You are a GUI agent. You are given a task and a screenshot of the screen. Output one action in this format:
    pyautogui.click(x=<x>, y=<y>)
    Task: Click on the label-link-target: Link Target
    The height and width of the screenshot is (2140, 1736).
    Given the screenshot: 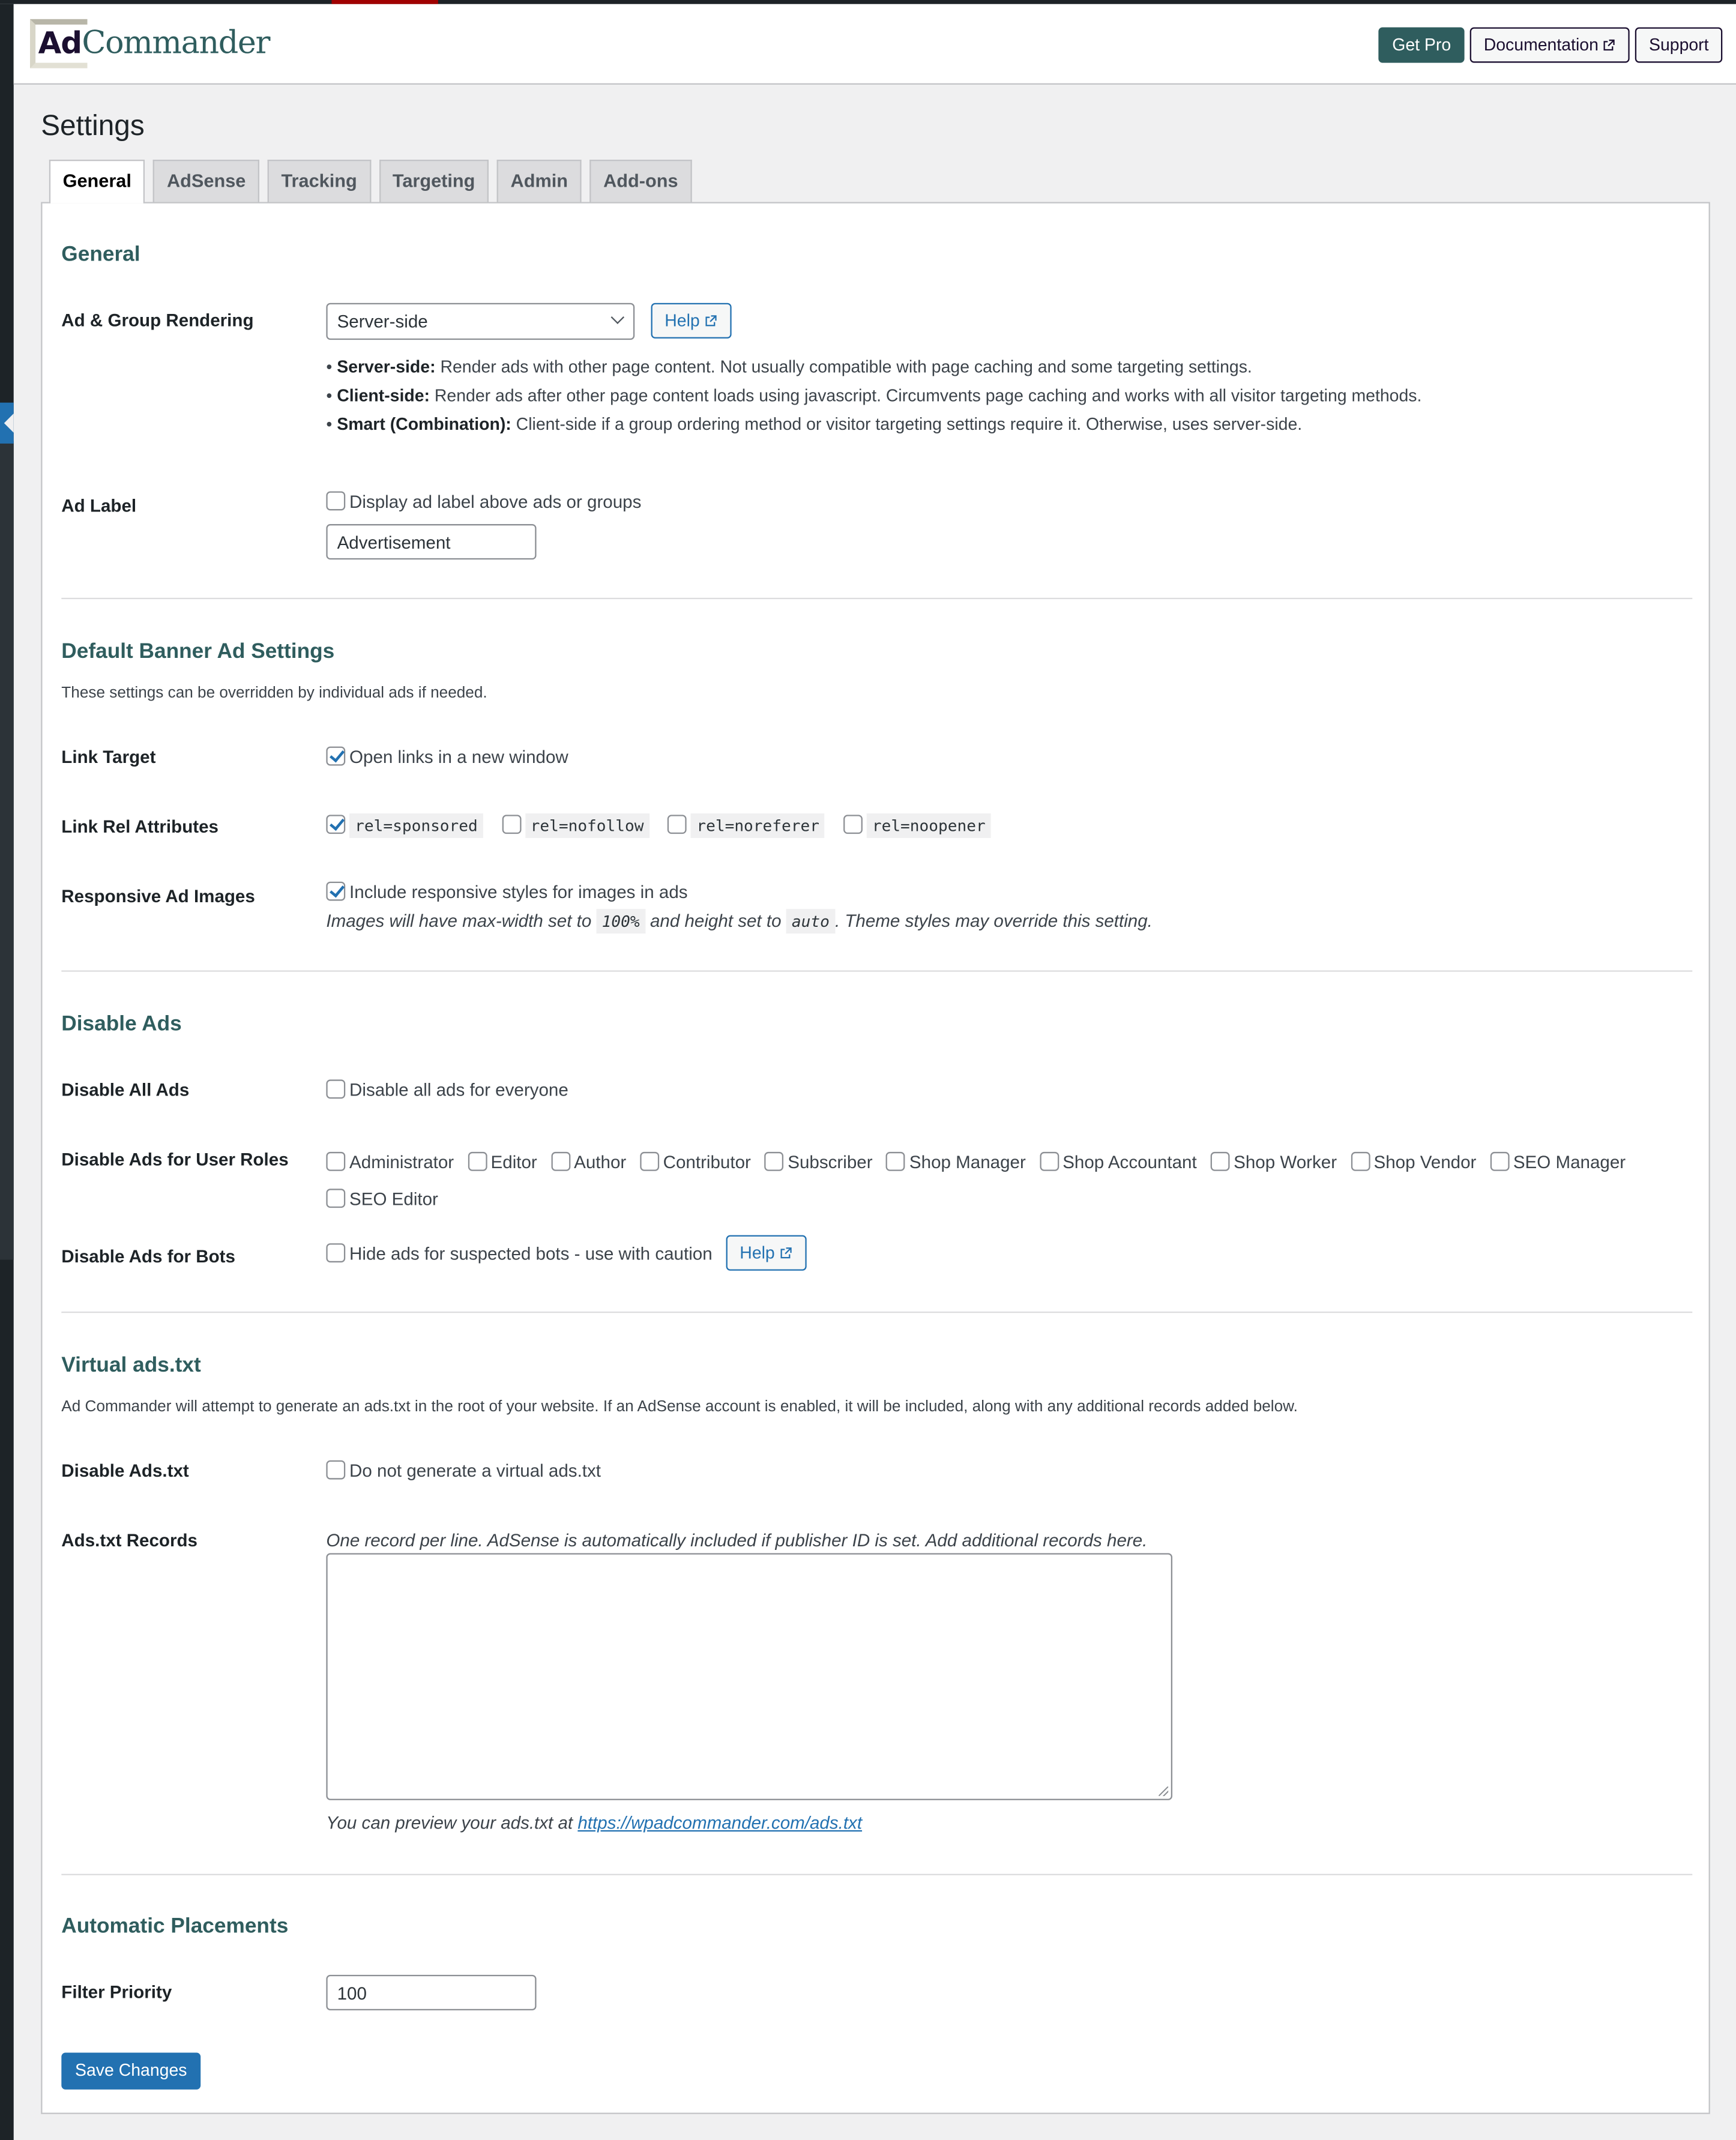 What is the action you would take?
    pyautogui.click(x=108, y=756)
    